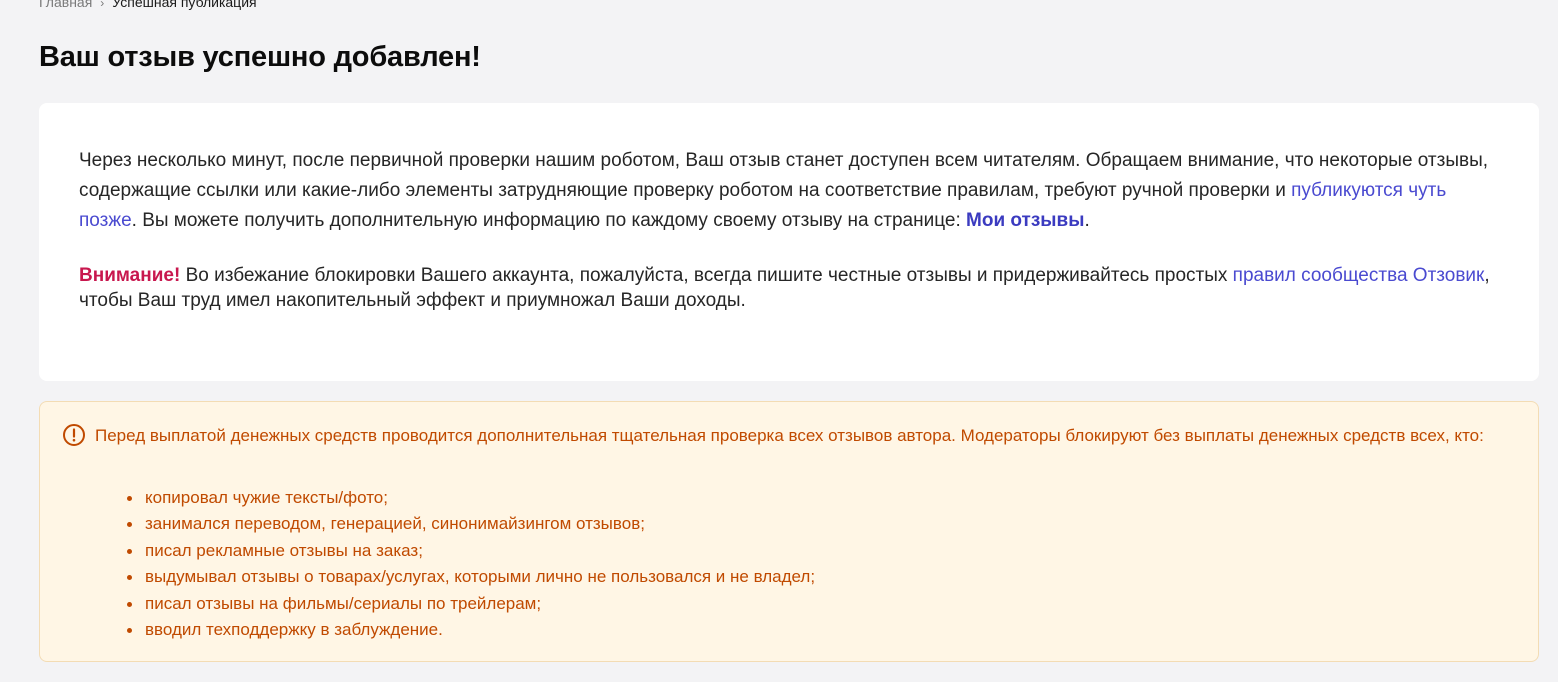  Describe the element at coordinates (470, 630) in the screenshot. I see `list-item: вводил техподдержку в заблуждение.` at that location.